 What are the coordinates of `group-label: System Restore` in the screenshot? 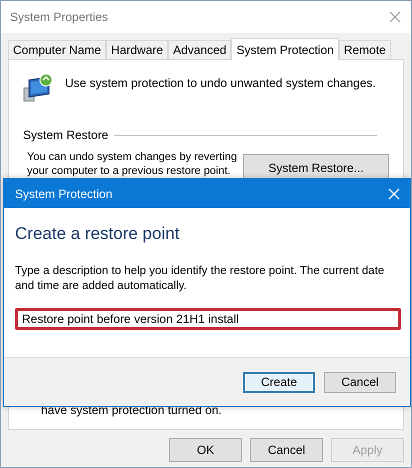 It's located at (65, 135).